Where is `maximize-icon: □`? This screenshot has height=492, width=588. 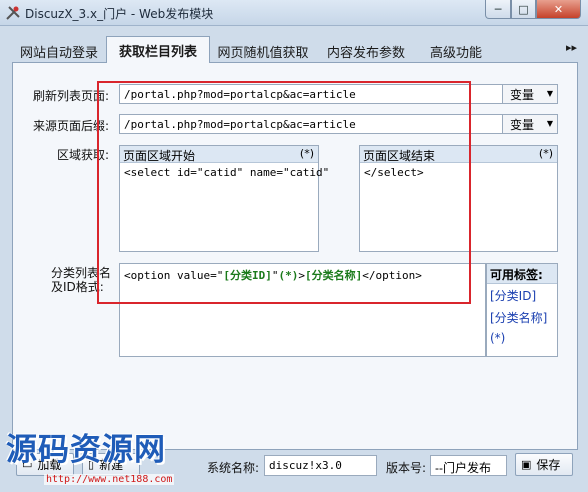
maximize-icon: □ is located at coordinates (523, 9).